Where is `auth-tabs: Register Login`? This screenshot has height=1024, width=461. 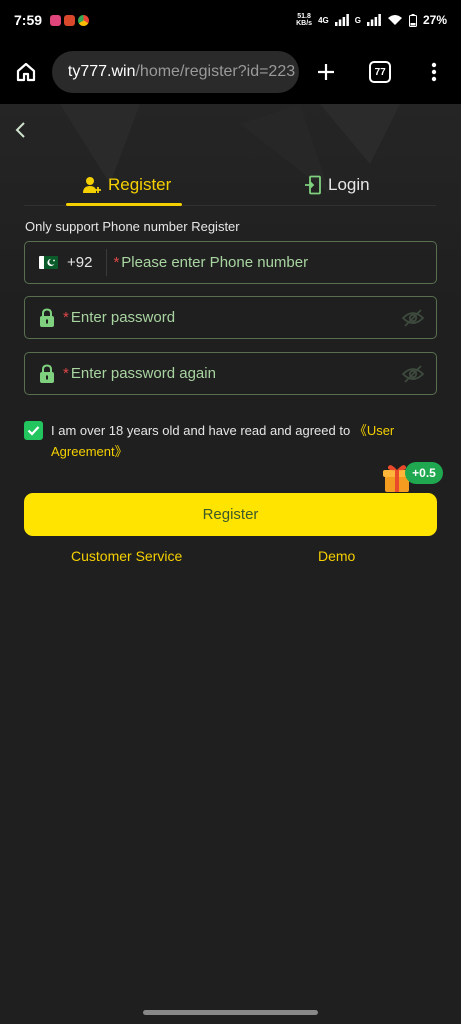
auth-tabs: Register Login is located at coordinates (230, 185).